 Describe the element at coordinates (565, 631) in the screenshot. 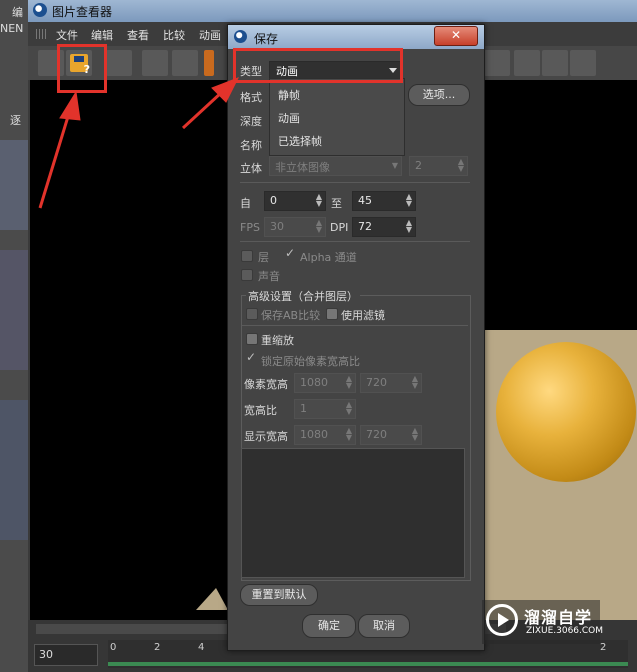

I see `watermark-url: ZIXUE.3066.COM` at that location.